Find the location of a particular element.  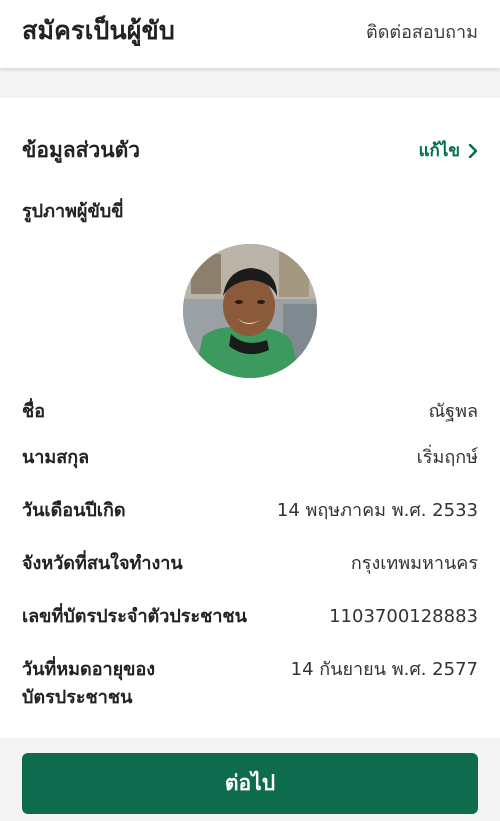

province-value: กรุงเทพมหานคร is located at coordinates (414, 563).